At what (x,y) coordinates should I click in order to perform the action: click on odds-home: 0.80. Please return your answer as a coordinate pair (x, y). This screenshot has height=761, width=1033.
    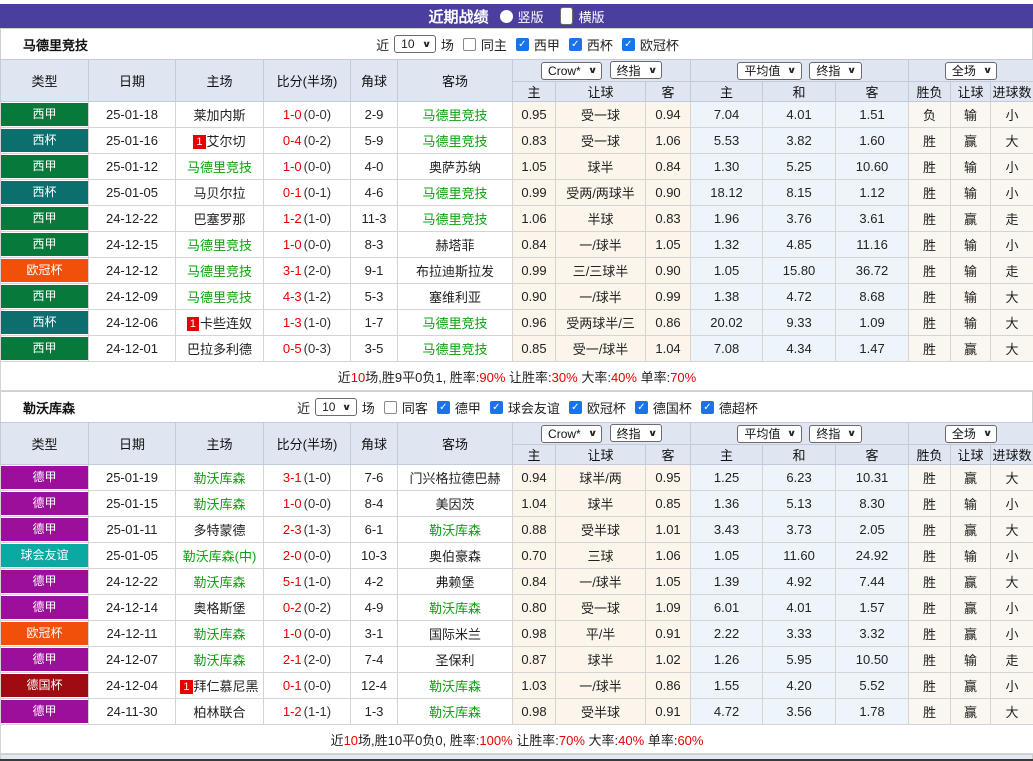
    Looking at the image, I should click on (534, 608).